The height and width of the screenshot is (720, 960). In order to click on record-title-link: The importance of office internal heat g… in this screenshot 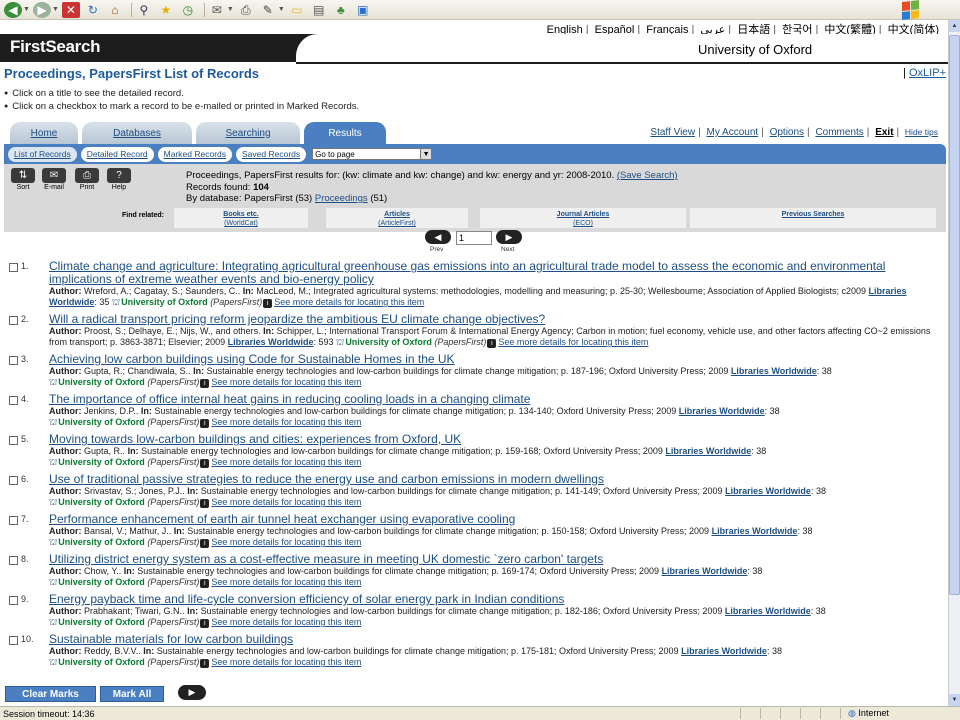, I will do `click(494, 399)`.